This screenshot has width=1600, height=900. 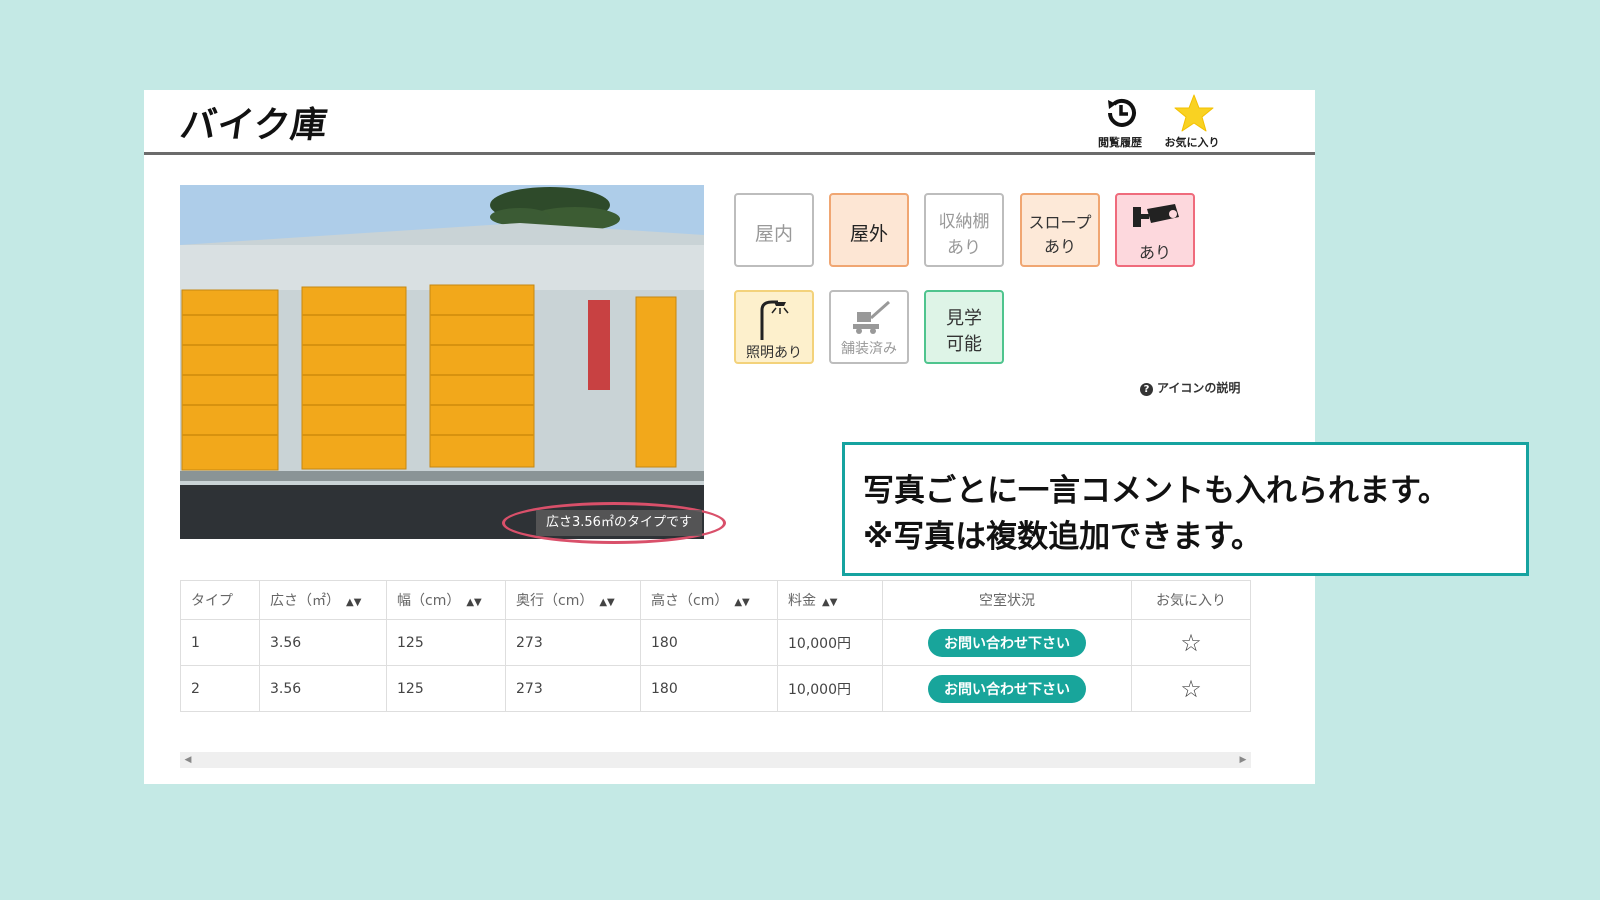 I want to click on scroll-right-icon: ▶, so click(x=1243, y=760).